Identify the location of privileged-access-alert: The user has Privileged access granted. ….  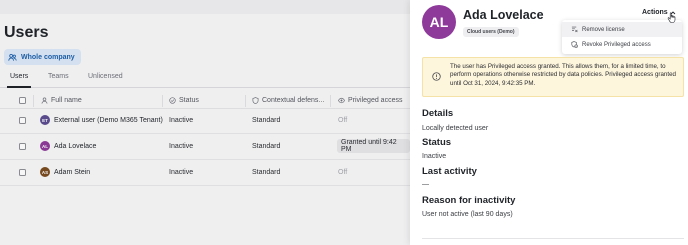
(553, 77).